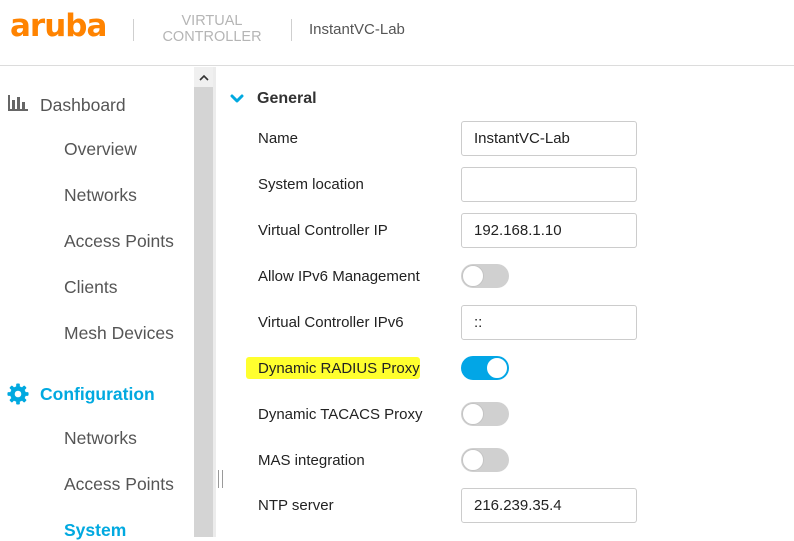 This screenshot has height=541, width=794. What do you see at coordinates (323, 230) in the screenshot?
I see `vc-ip-label: Virtual Controller IP` at bounding box center [323, 230].